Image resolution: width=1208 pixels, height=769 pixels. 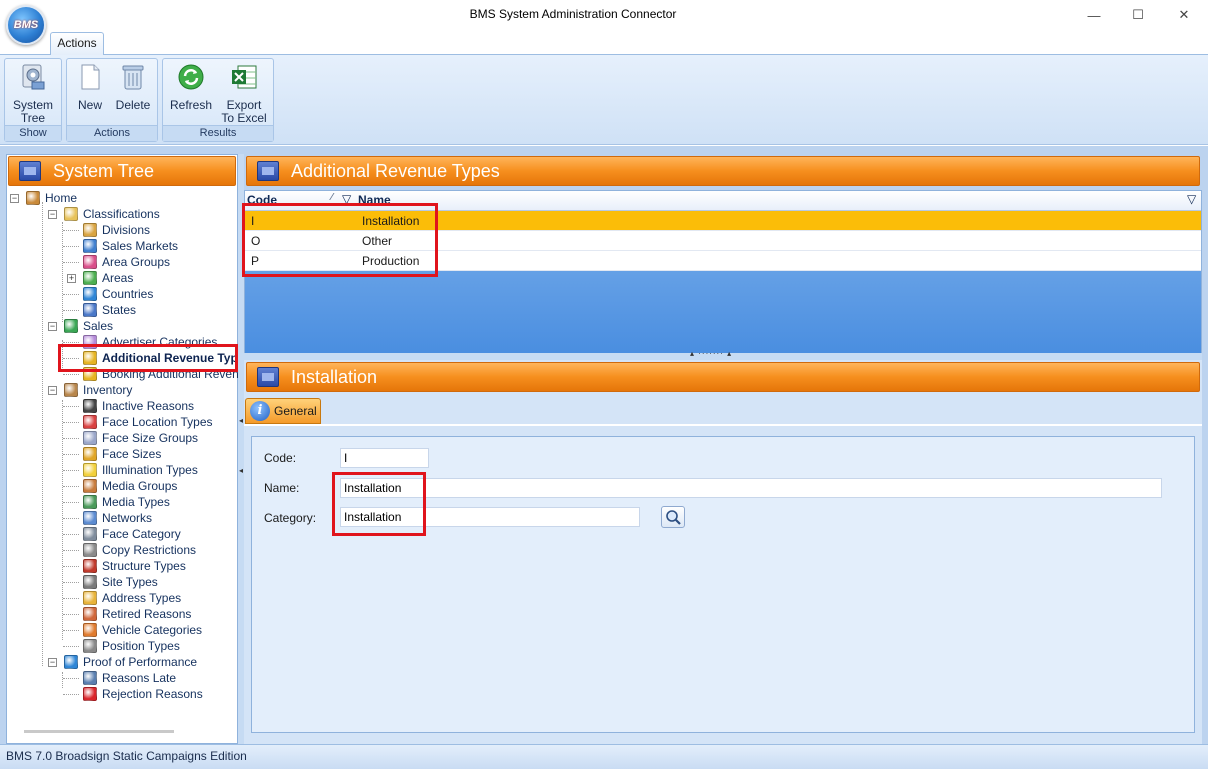 What do you see at coordinates (1138, 15) in the screenshot?
I see `maximize-button: ☐` at bounding box center [1138, 15].